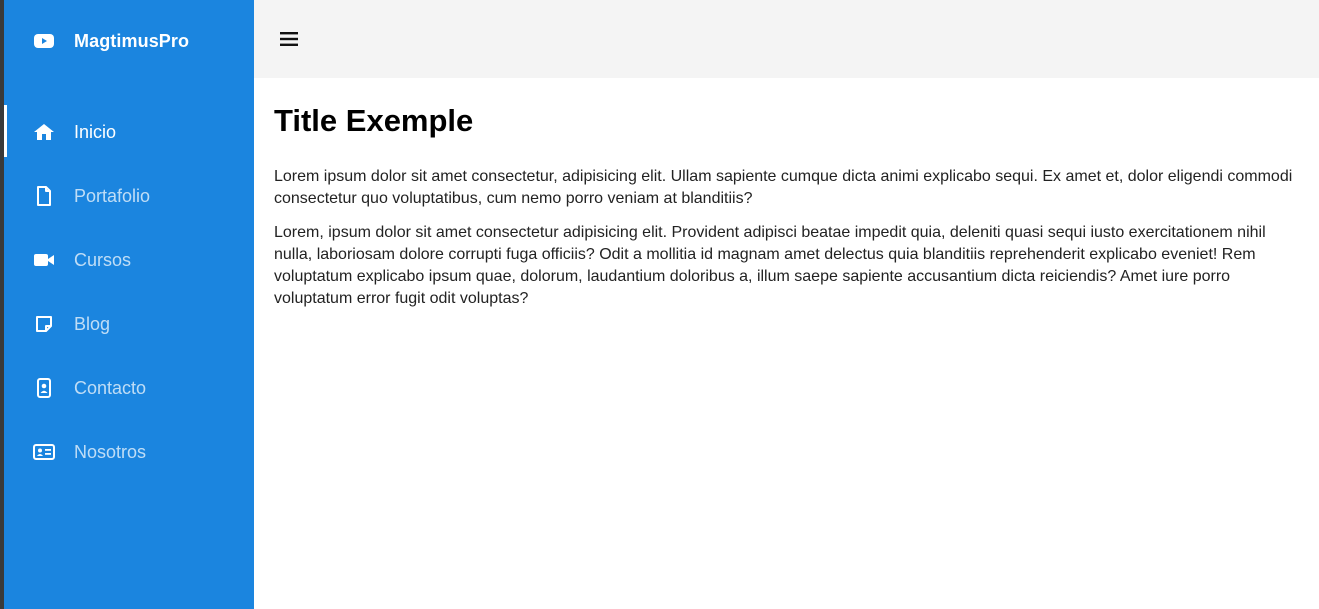  What do you see at coordinates (129, 324) in the screenshot?
I see `sidebar-item-blog: Blog` at bounding box center [129, 324].